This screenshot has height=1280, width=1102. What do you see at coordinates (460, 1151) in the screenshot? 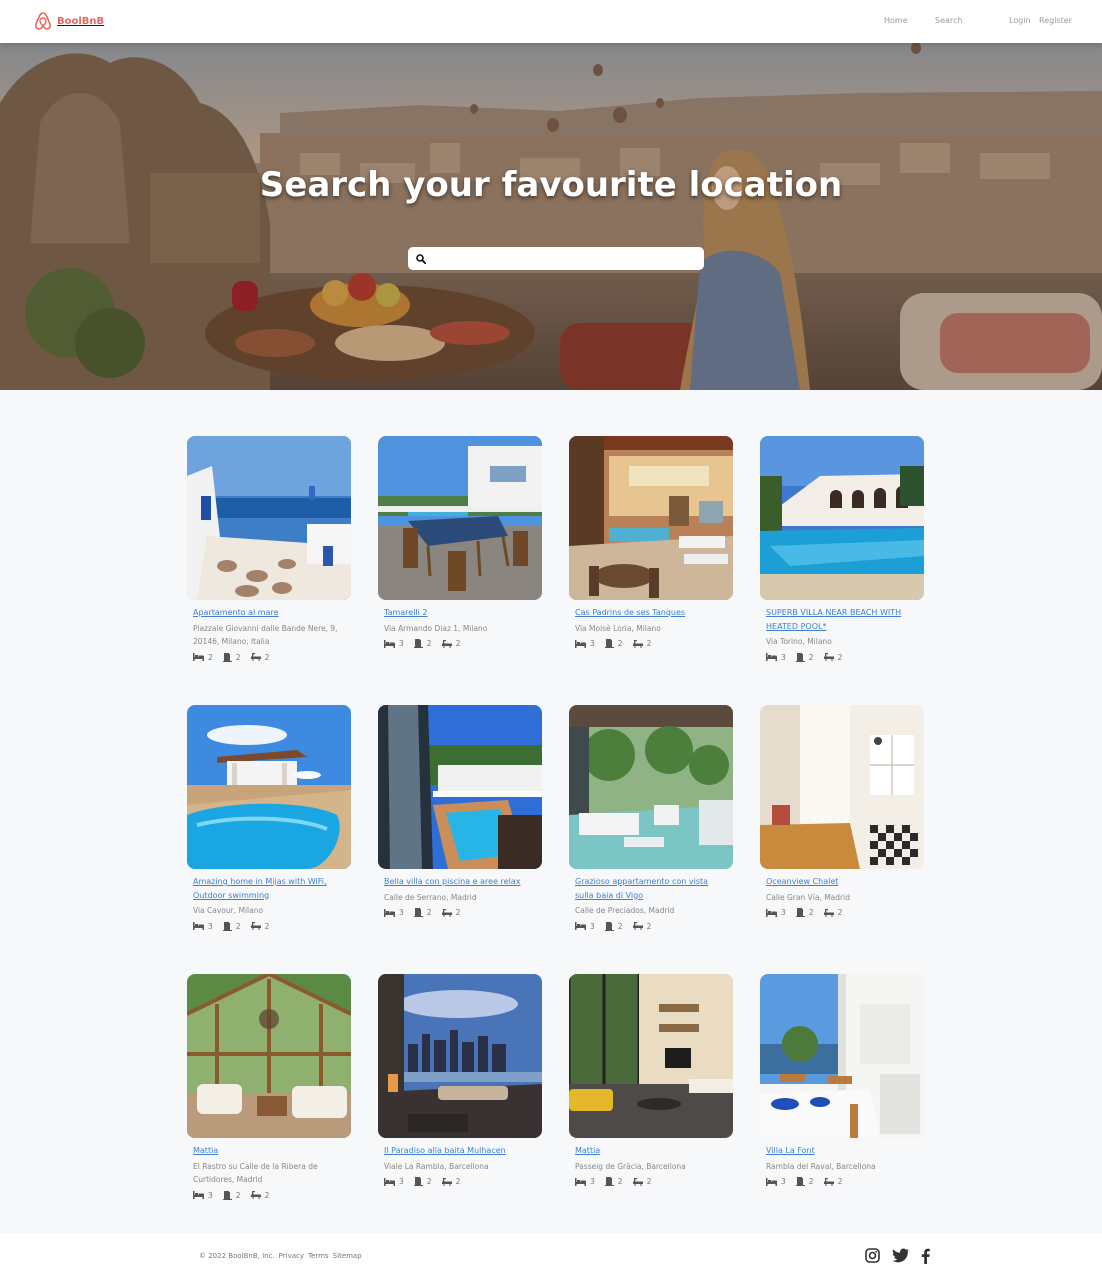
I see `listing-title: Il Paradiso alla baita Mulhacen` at bounding box center [460, 1151].